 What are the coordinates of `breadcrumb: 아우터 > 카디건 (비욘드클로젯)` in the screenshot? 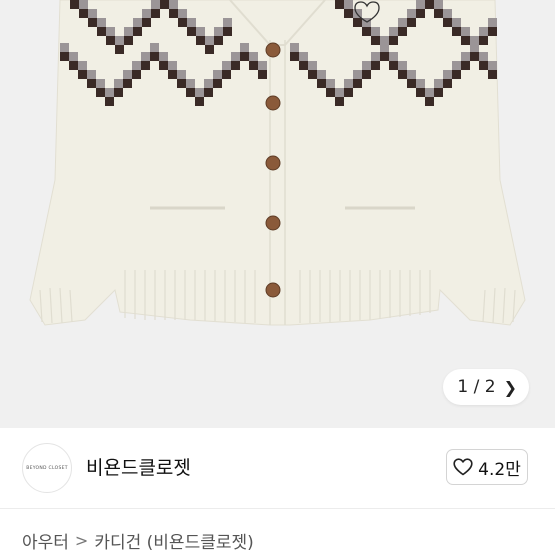 It's located at (138, 540).